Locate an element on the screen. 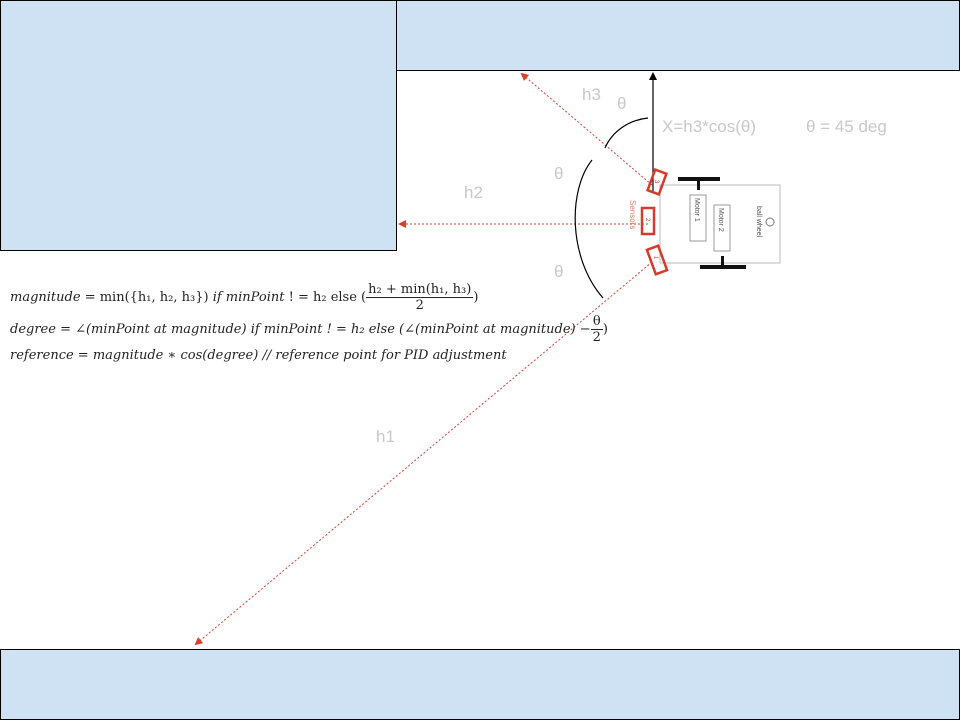 The width and height of the screenshot is (960, 720). formula-degree-close: ) is located at coordinates (605, 329).